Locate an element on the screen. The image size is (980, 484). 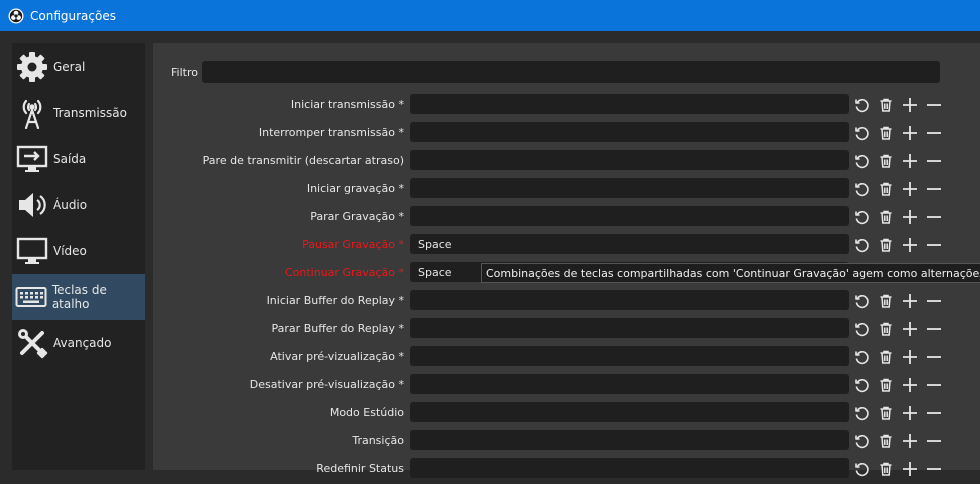
sidebar-item-label: Transmissão is located at coordinates (90, 113).